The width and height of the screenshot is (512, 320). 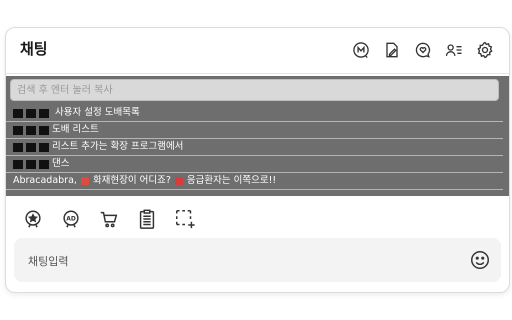 What do you see at coordinates (254, 164) in the screenshot?
I see `suggestion-item: 댄스` at bounding box center [254, 164].